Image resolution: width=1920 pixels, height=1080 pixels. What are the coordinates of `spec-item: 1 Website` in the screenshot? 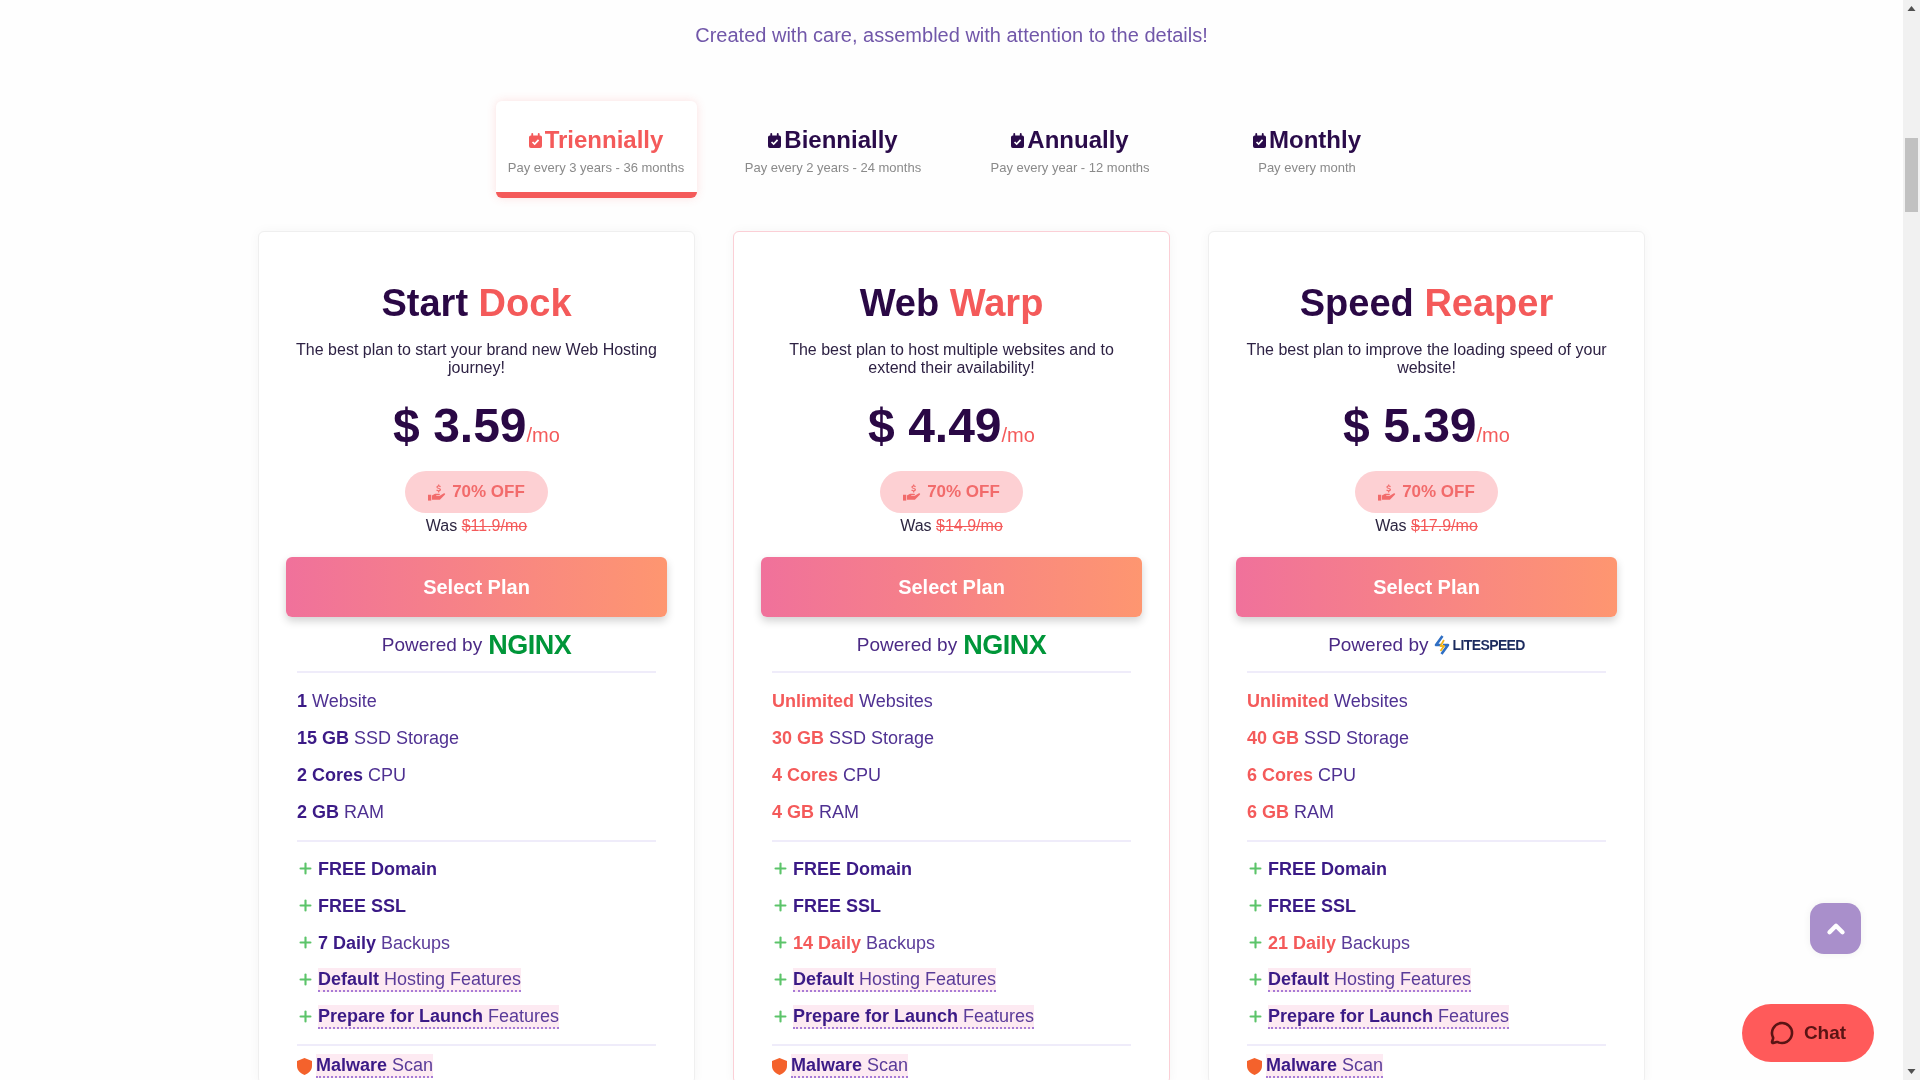 It's located at (337, 700).